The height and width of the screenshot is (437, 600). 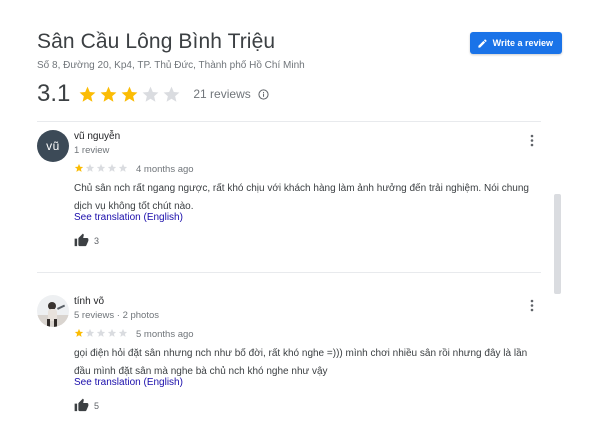 What do you see at coordinates (92, 150) in the screenshot?
I see `reviewer-meta: 1 review` at bounding box center [92, 150].